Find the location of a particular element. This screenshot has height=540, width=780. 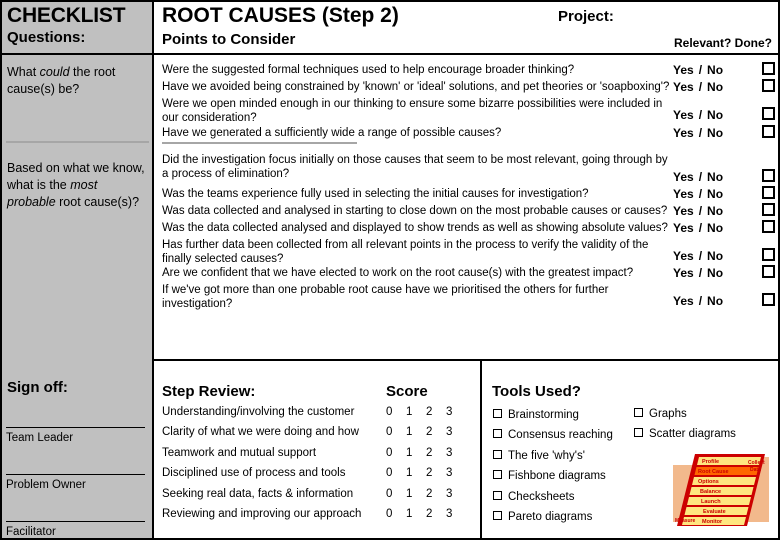

tool-checkbox-item: Pareto diagrams is located at coordinates (542, 517).